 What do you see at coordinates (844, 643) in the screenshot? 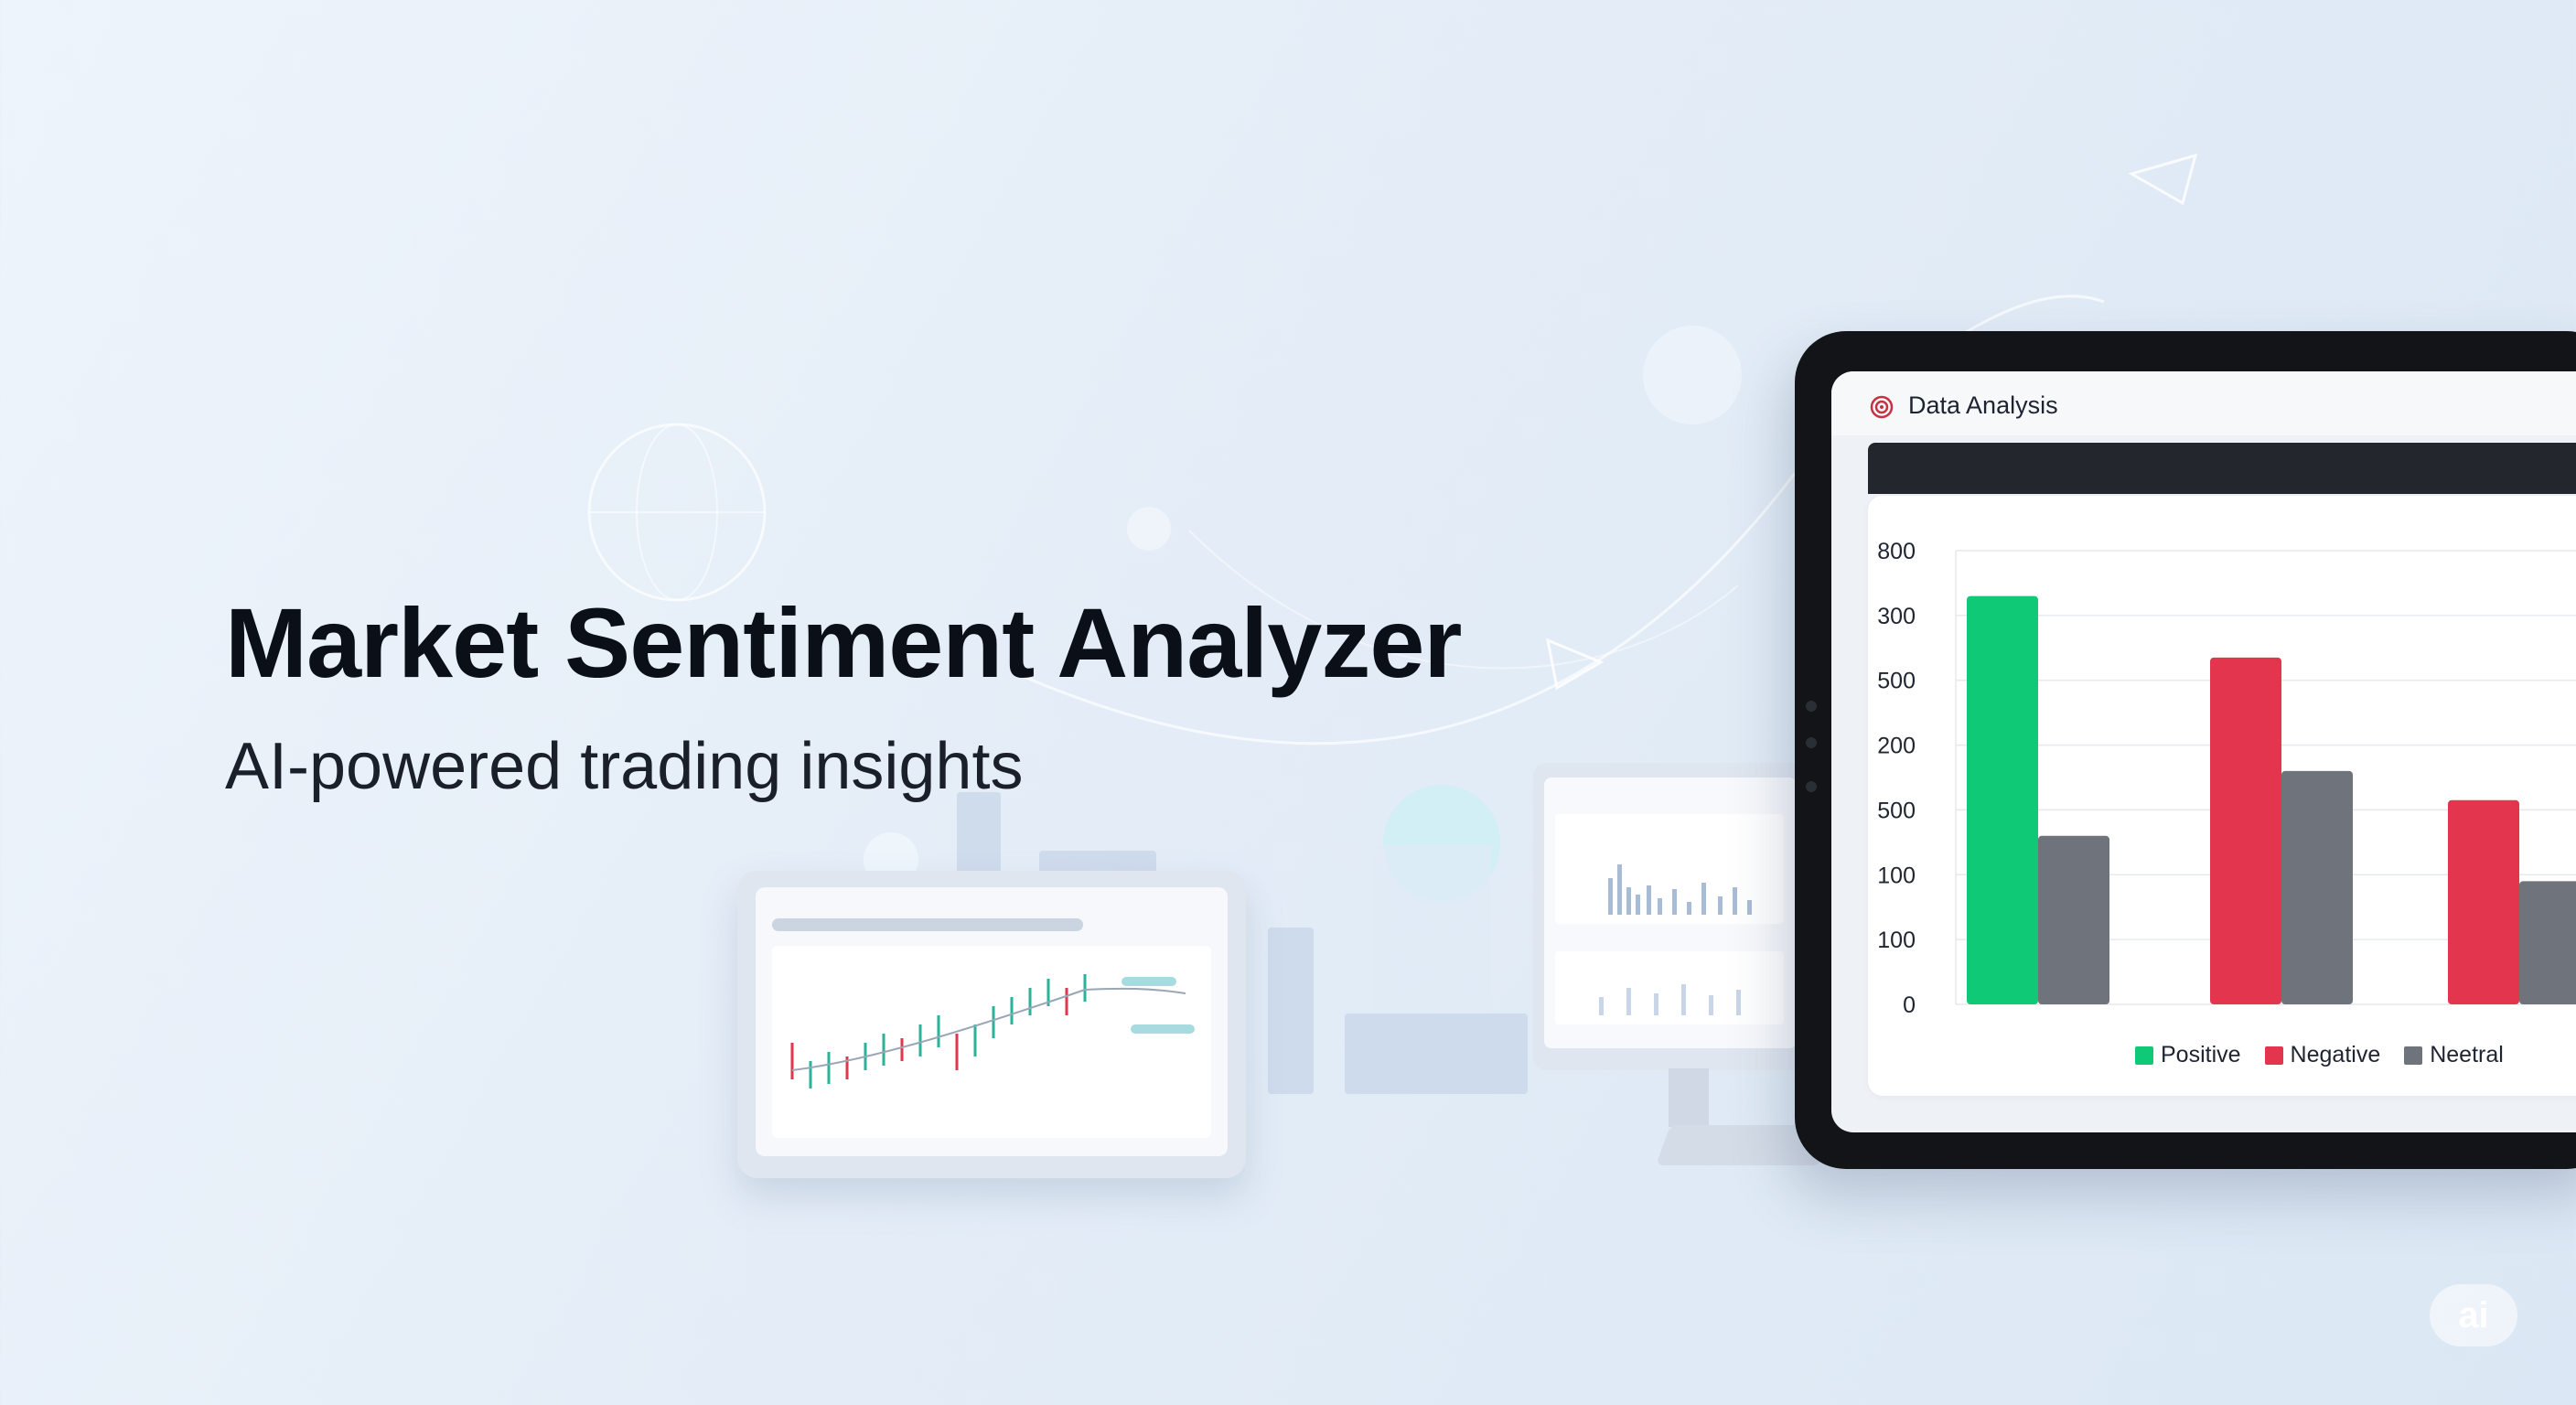
I see `hero-title: Market Sentiment Analyzer` at bounding box center [844, 643].